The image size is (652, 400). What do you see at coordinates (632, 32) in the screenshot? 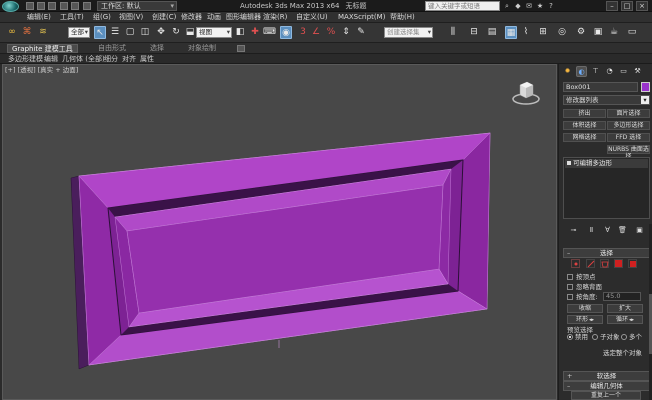
I see `toolbar-extra-icon: ▭` at bounding box center [632, 32].